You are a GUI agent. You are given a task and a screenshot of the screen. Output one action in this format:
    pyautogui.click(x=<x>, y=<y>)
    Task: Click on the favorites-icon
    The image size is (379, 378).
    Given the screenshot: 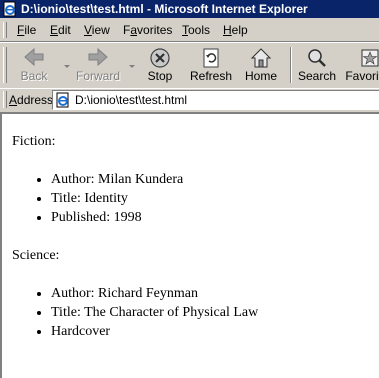 What is the action you would take?
    pyautogui.click(x=370, y=58)
    